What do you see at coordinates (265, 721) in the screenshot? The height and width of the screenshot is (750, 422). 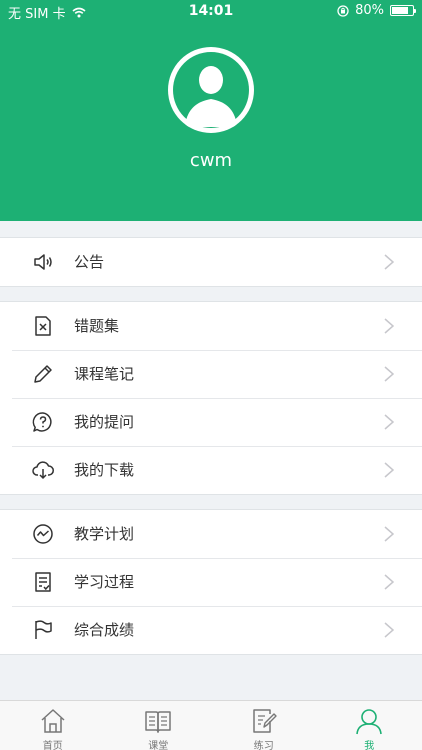 I see `exercise-icon` at bounding box center [265, 721].